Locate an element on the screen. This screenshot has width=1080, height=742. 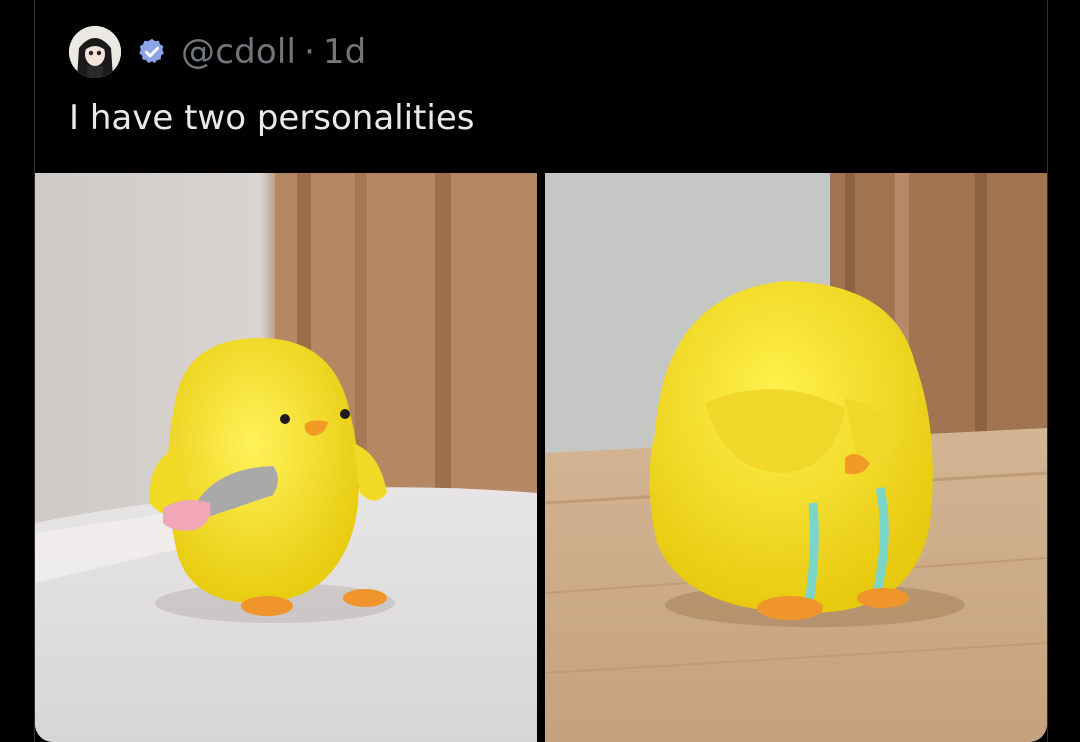
avatar is located at coordinates (95, 52).